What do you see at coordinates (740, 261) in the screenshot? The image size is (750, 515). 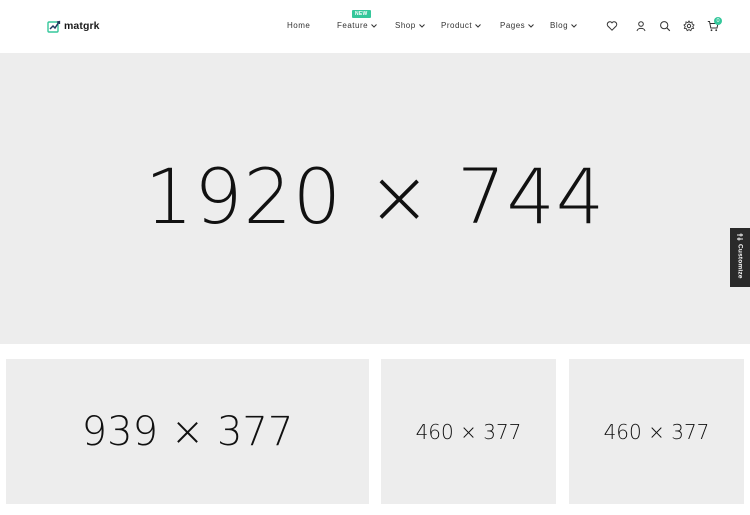 I see `customize-label: Customize` at bounding box center [740, 261].